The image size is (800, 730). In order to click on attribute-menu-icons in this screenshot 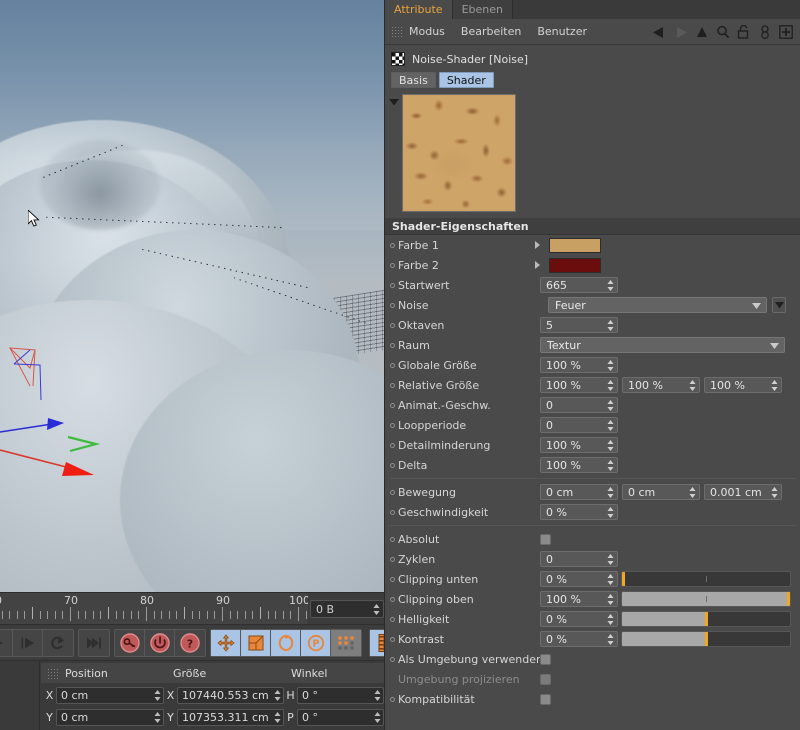, I will do `click(722, 32)`.